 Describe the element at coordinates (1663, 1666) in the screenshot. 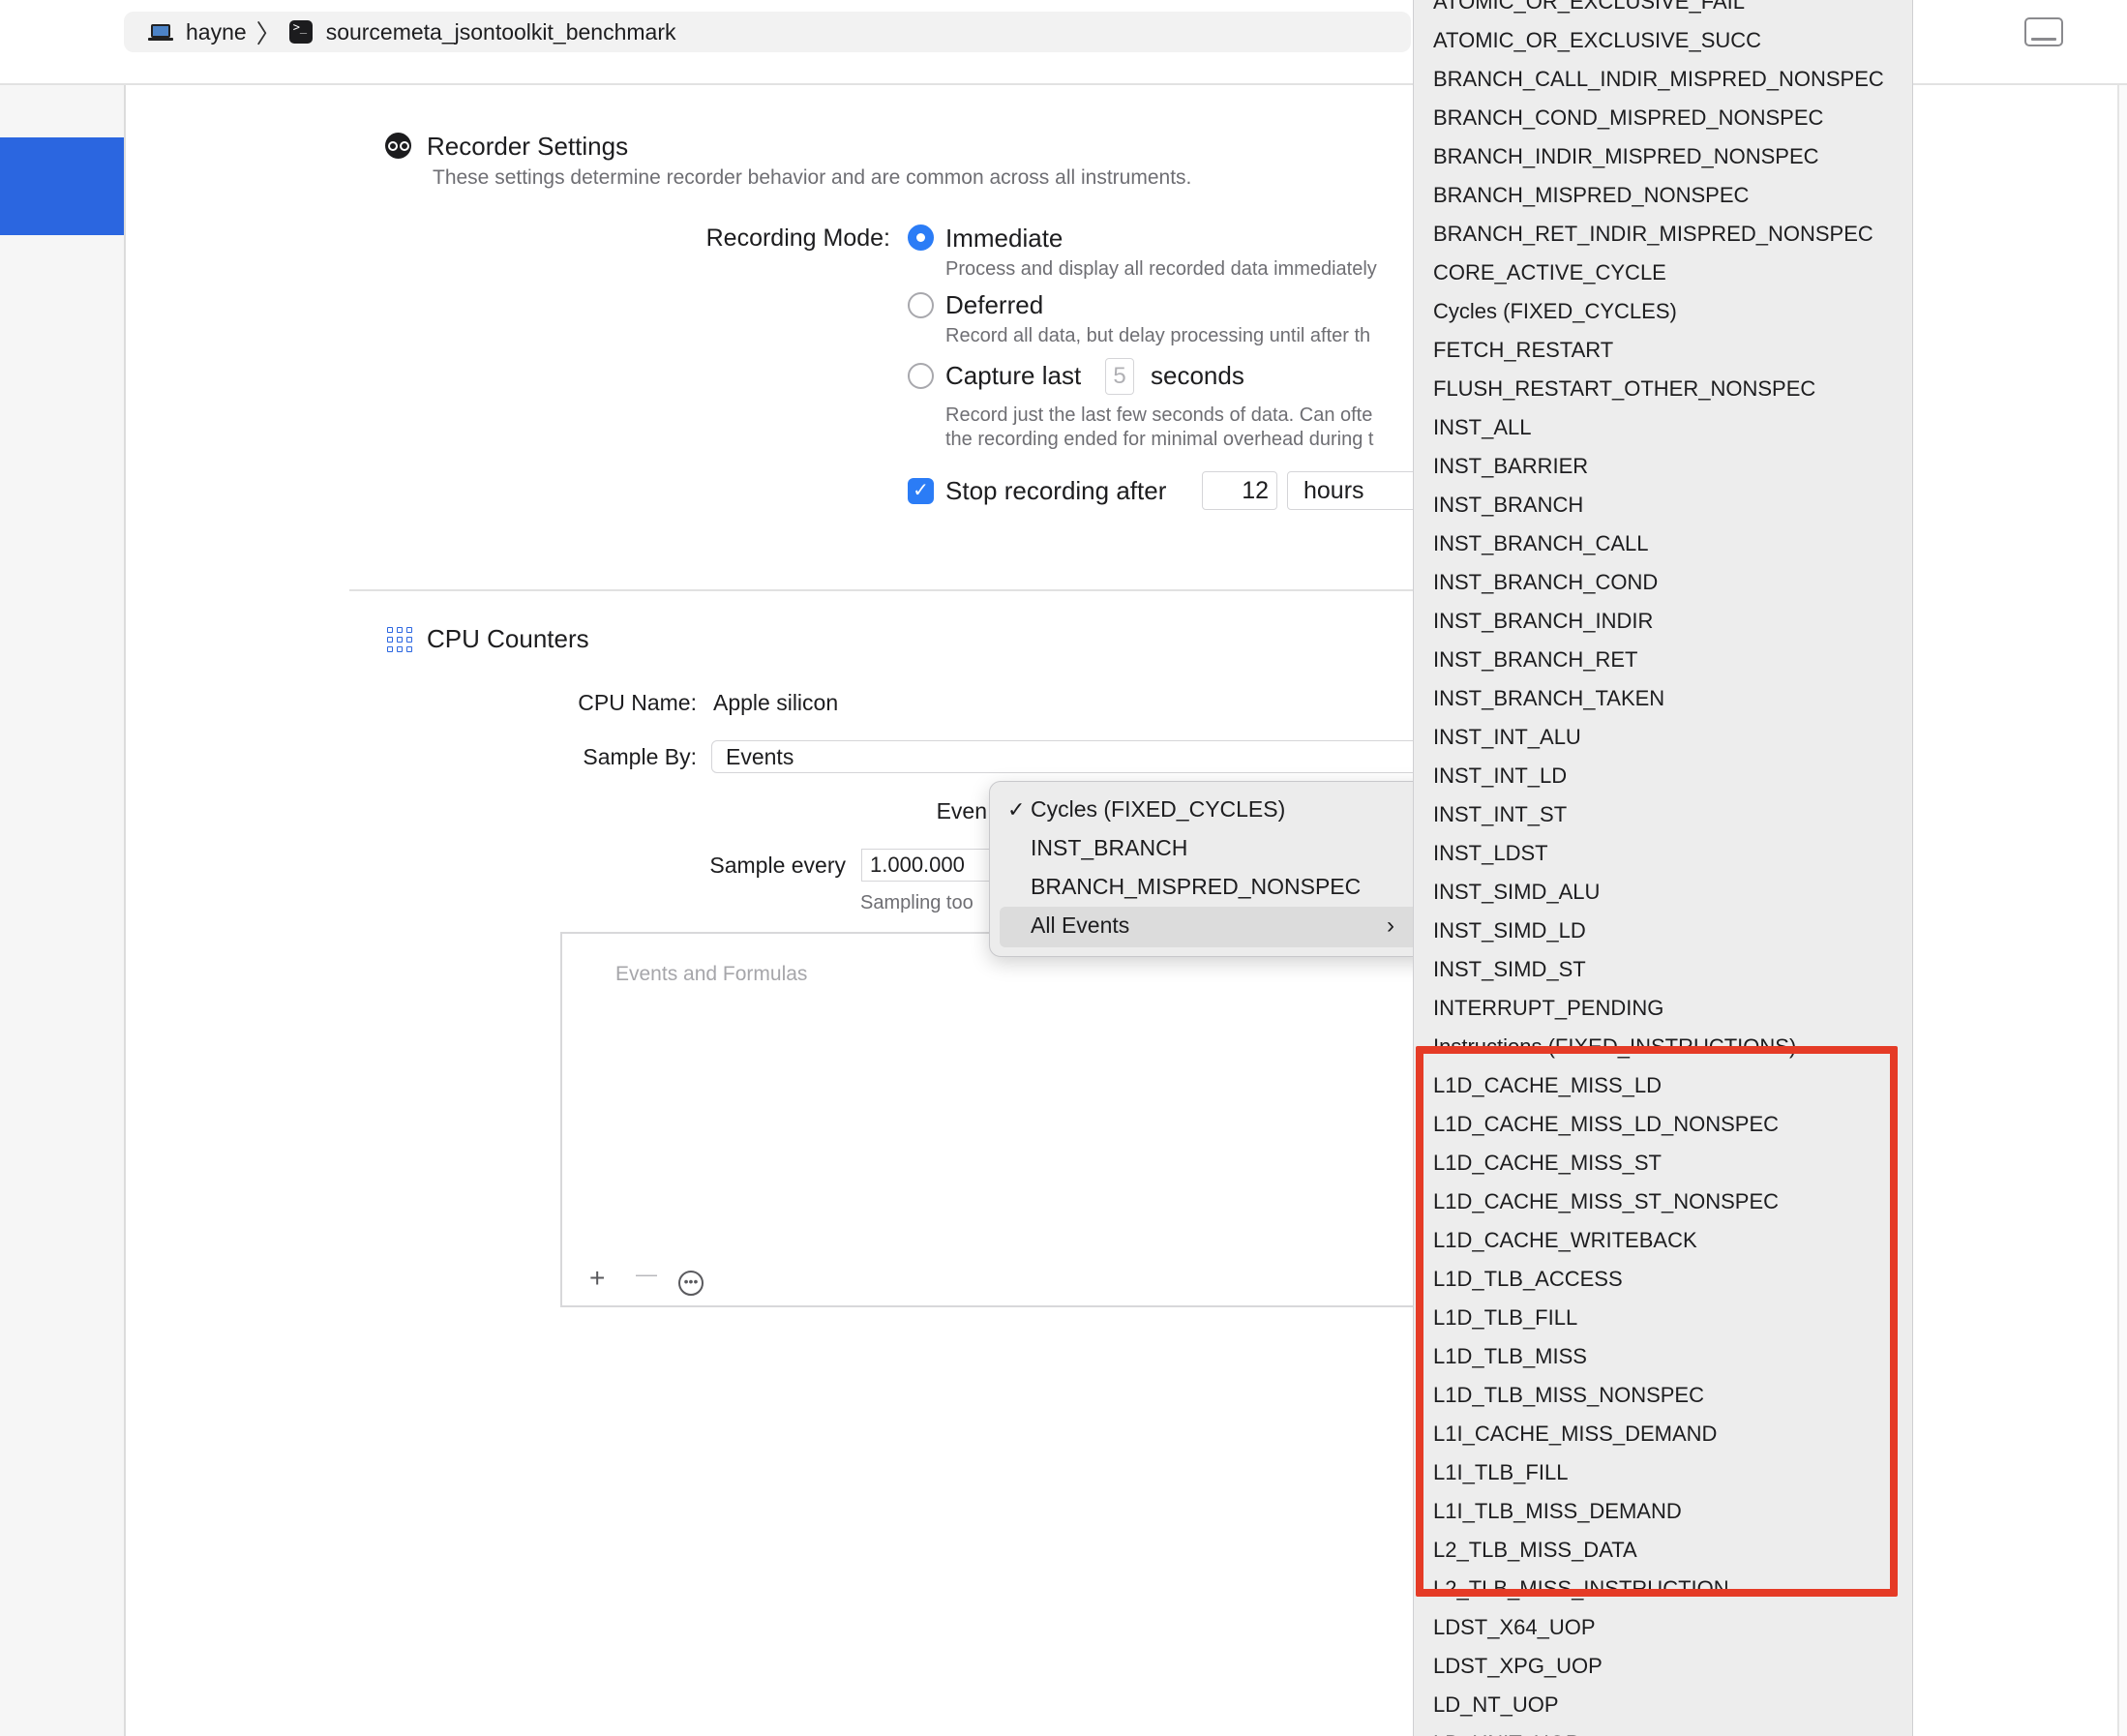

I see `event-menu-item: LDST_XPG_UOP` at that location.